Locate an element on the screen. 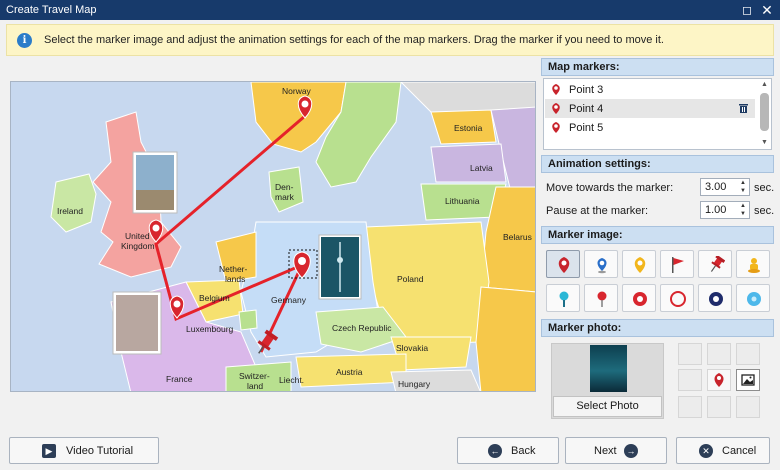  blue-pin-icon is located at coordinates (602, 266).